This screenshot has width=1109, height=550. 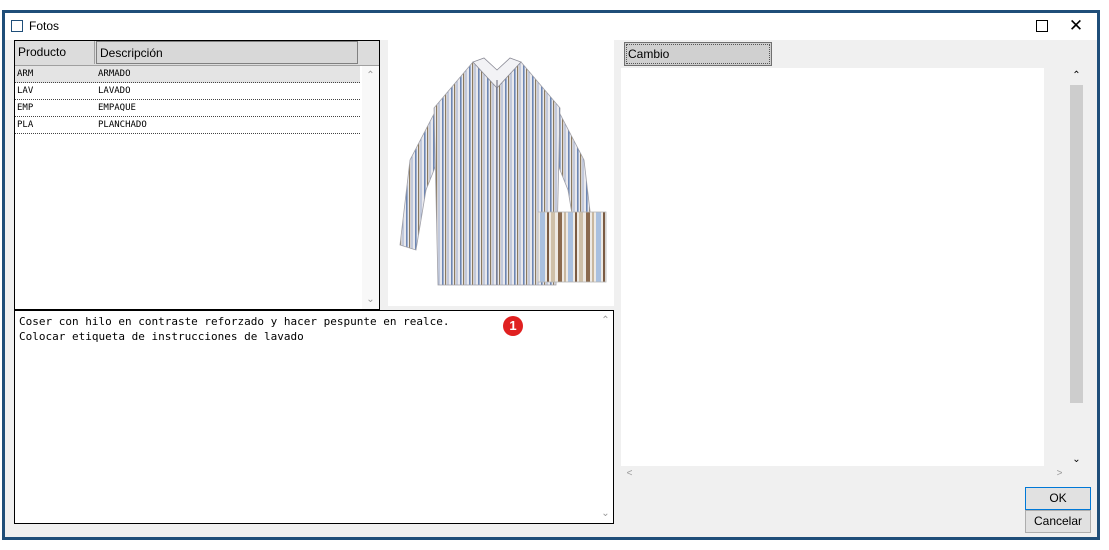 What do you see at coordinates (55, 52) in the screenshot?
I see `column-header-producto: Producto` at bounding box center [55, 52].